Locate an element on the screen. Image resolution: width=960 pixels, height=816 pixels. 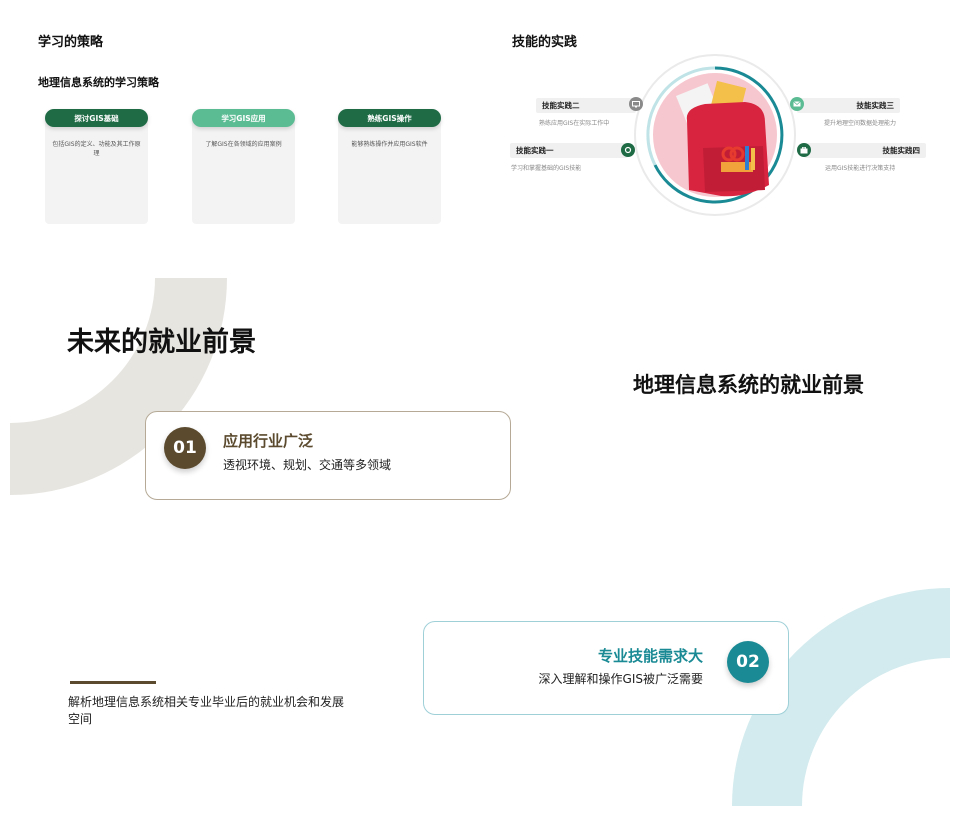
strategy-pill-2: 学习GIS应用 is located at coordinates (243, 118).